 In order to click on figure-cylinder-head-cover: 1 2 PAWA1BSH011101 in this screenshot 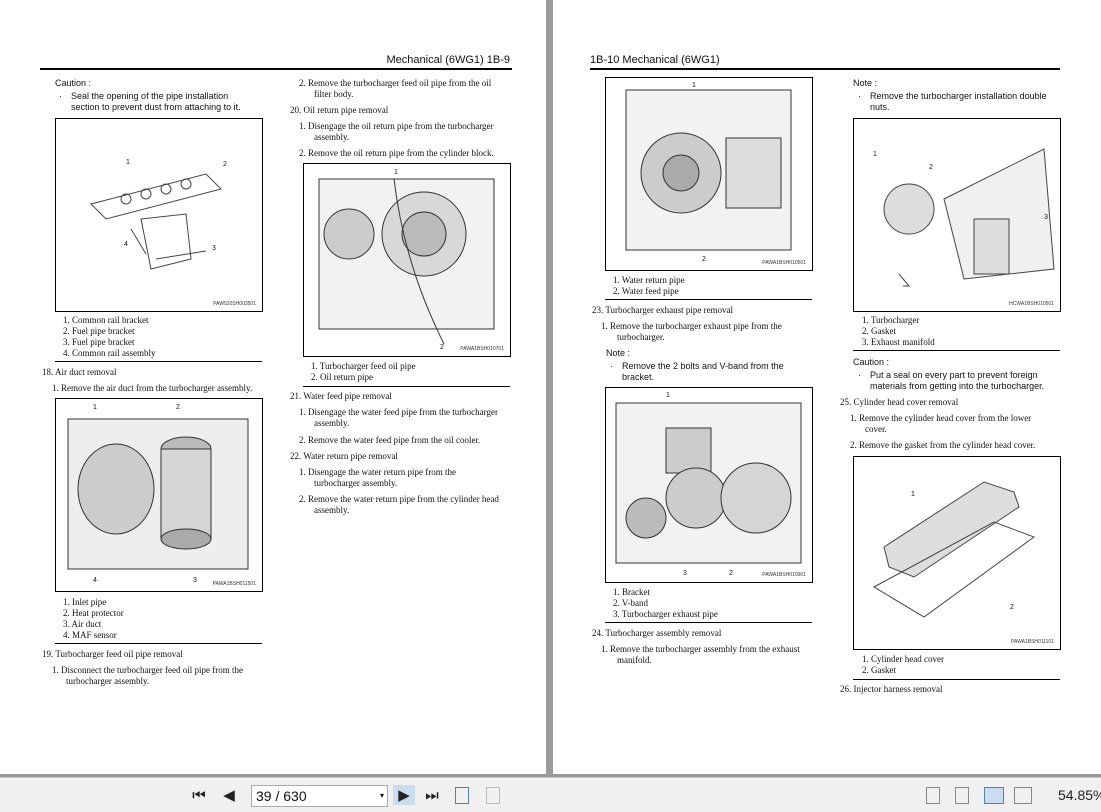, I will do `click(957, 553)`.